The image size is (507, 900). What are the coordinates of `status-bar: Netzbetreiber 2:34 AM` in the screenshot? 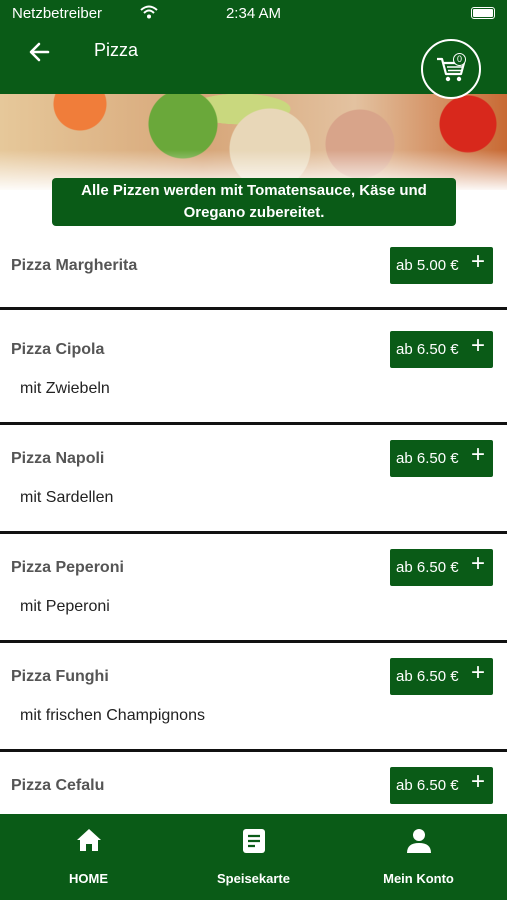 It's located at (253, 13).